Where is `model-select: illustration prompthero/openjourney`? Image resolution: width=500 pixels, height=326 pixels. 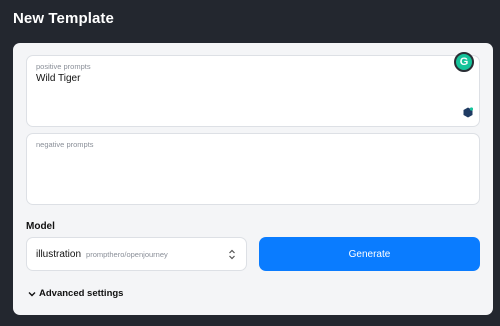 model-select: illustration prompthero/openjourney is located at coordinates (136, 254).